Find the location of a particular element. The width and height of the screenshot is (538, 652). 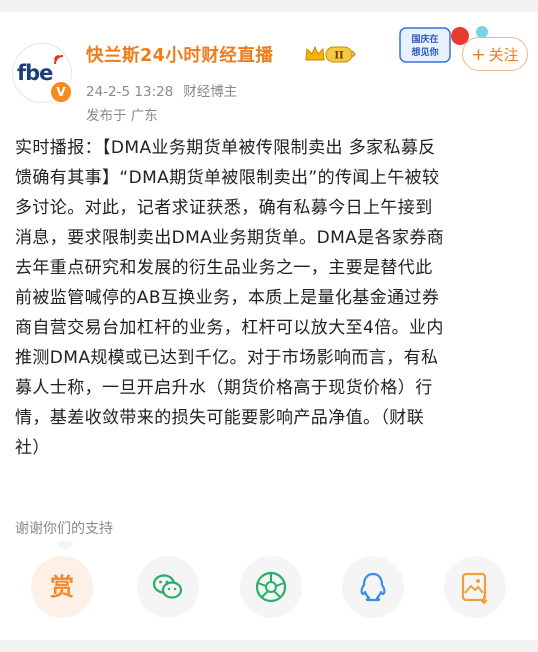

post-meta: 24-2-5 13:28 财经博主 is located at coordinates (161, 90).